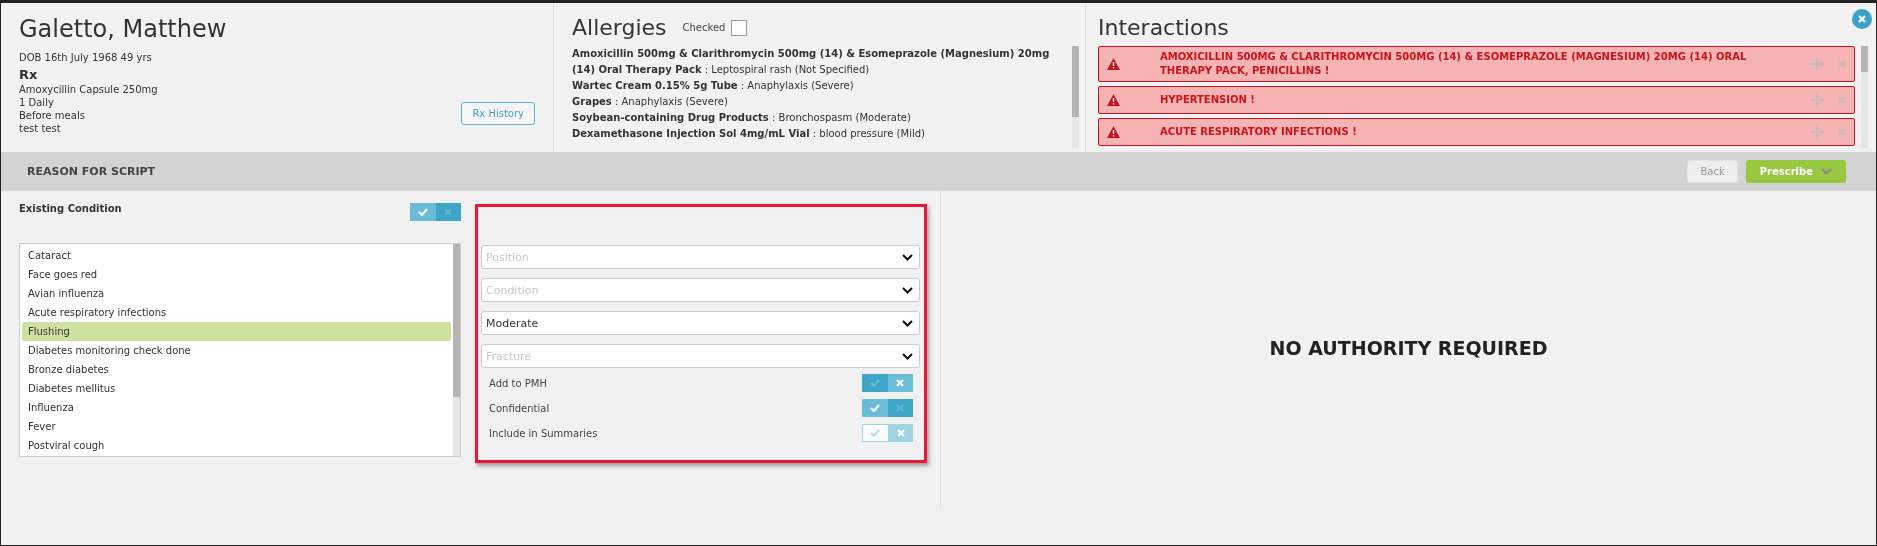  Describe the element at coordinates (739, 27) in the screenshot. I see `checked-checkbox` at that location.